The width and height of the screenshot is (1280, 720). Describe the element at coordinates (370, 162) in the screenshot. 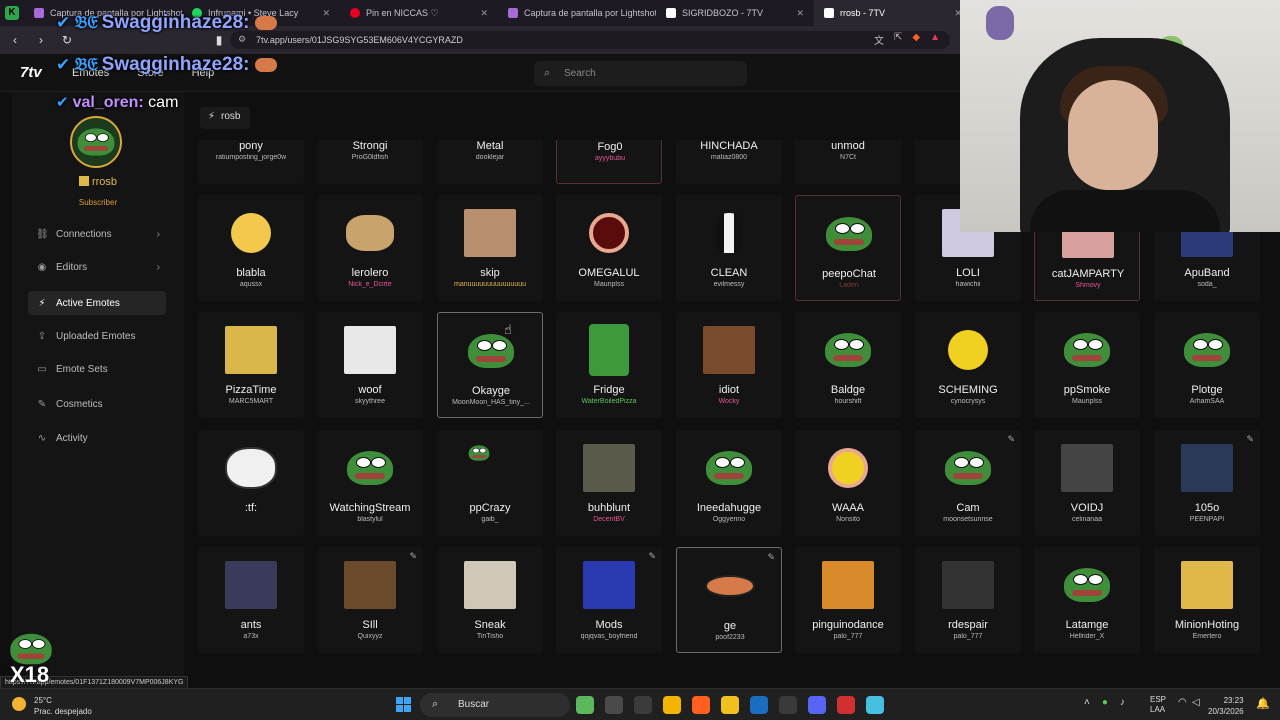

I see `emote-card: Strongi ProG0ldfish` at that location.